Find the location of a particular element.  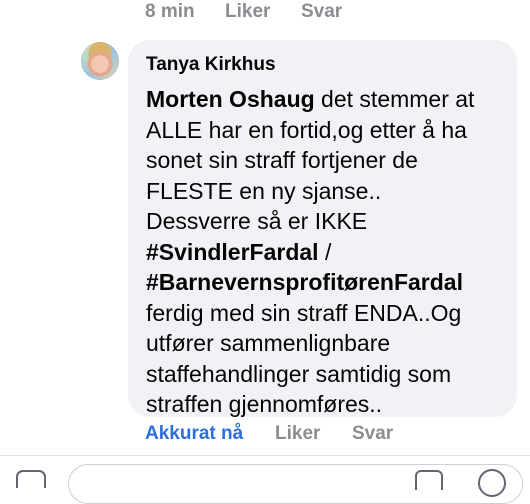

comment-actions: Akkurat nå Liker Svar is located at coordinates (269, 434).